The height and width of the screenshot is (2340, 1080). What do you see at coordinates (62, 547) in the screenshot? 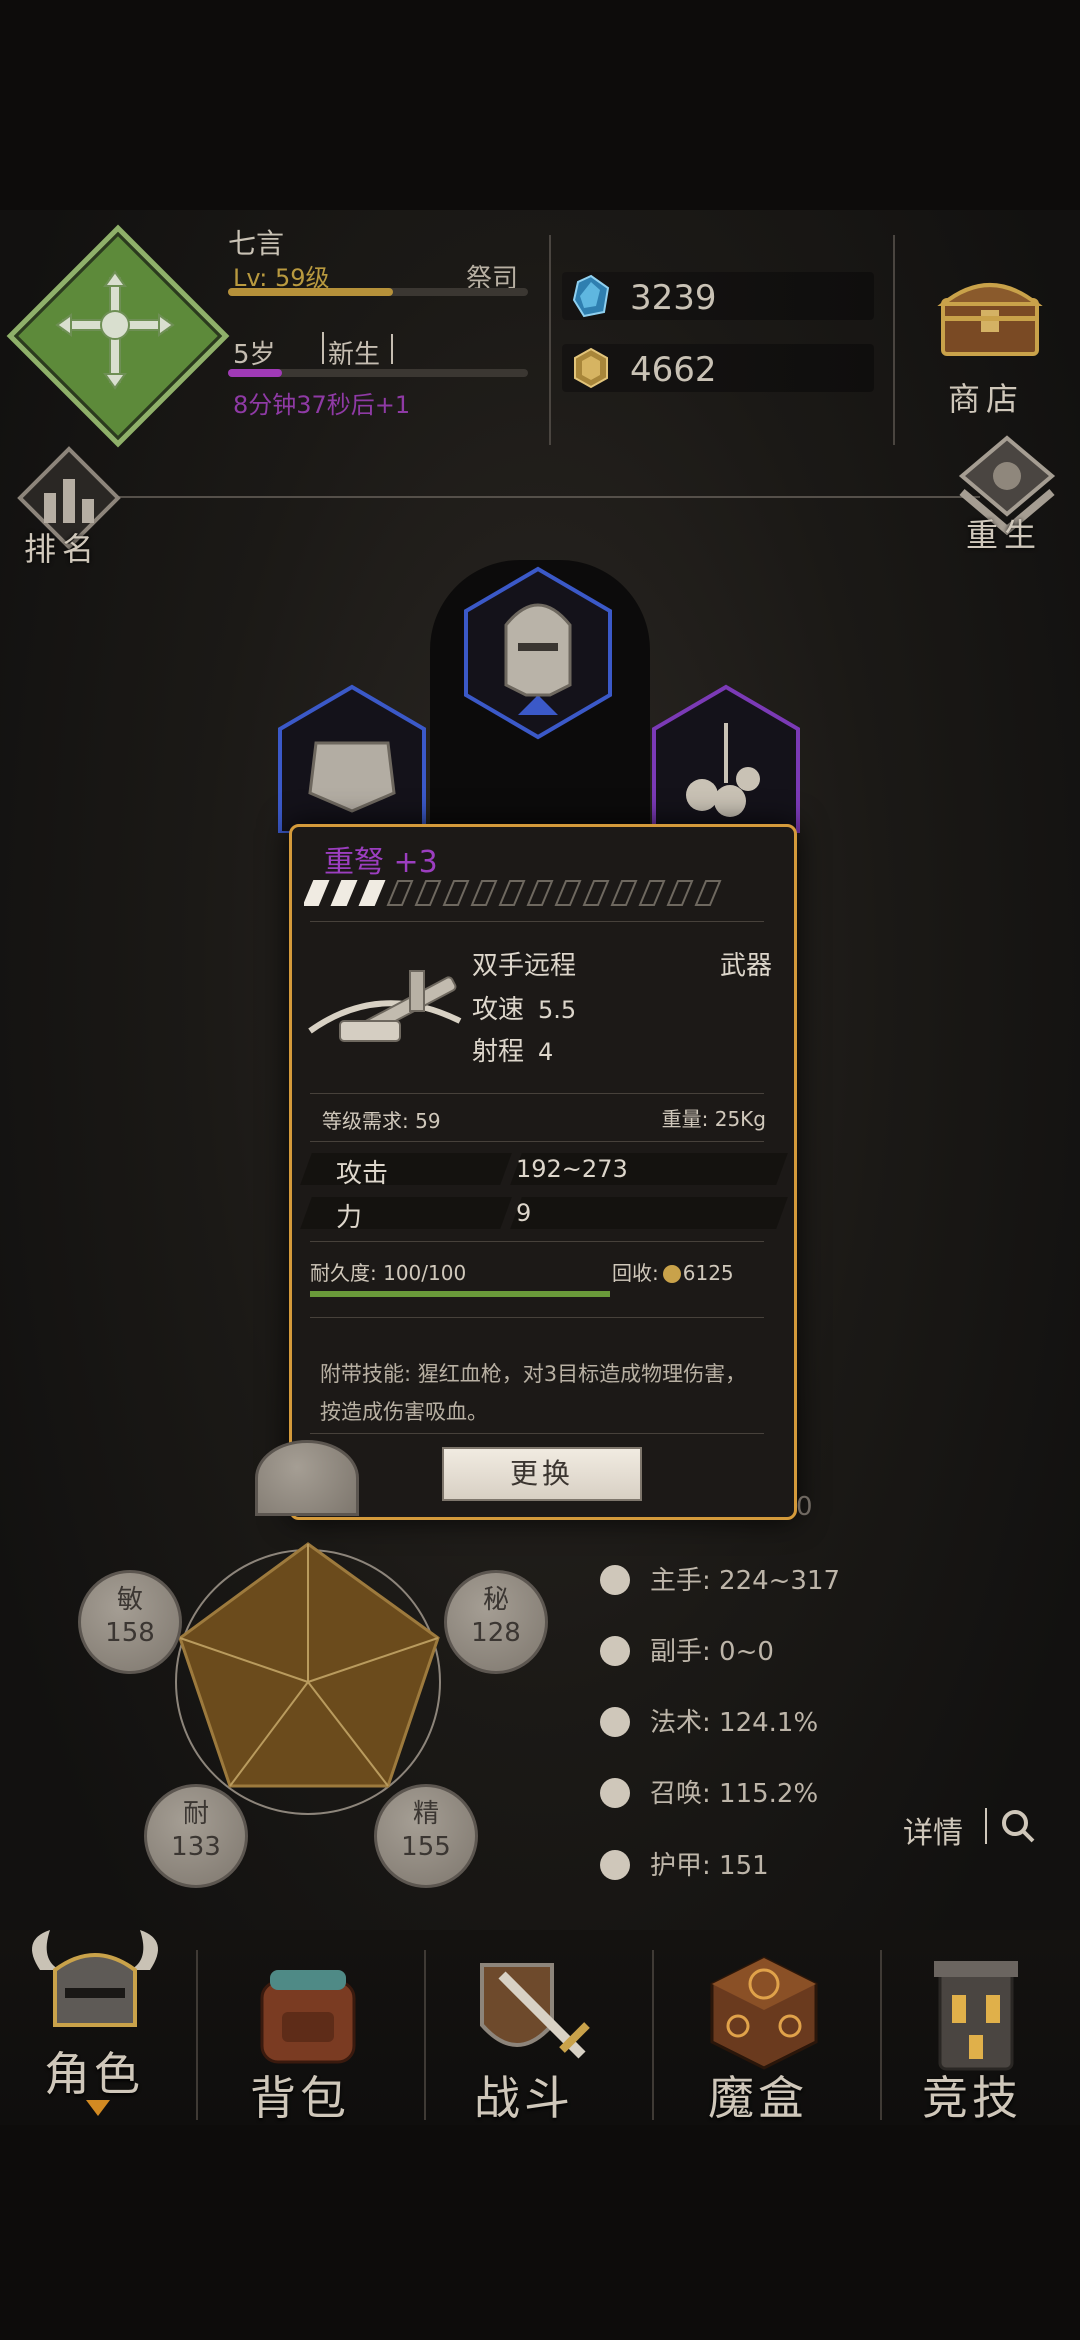
I see `rank-button: 排名` at bounding box center [62, 547].